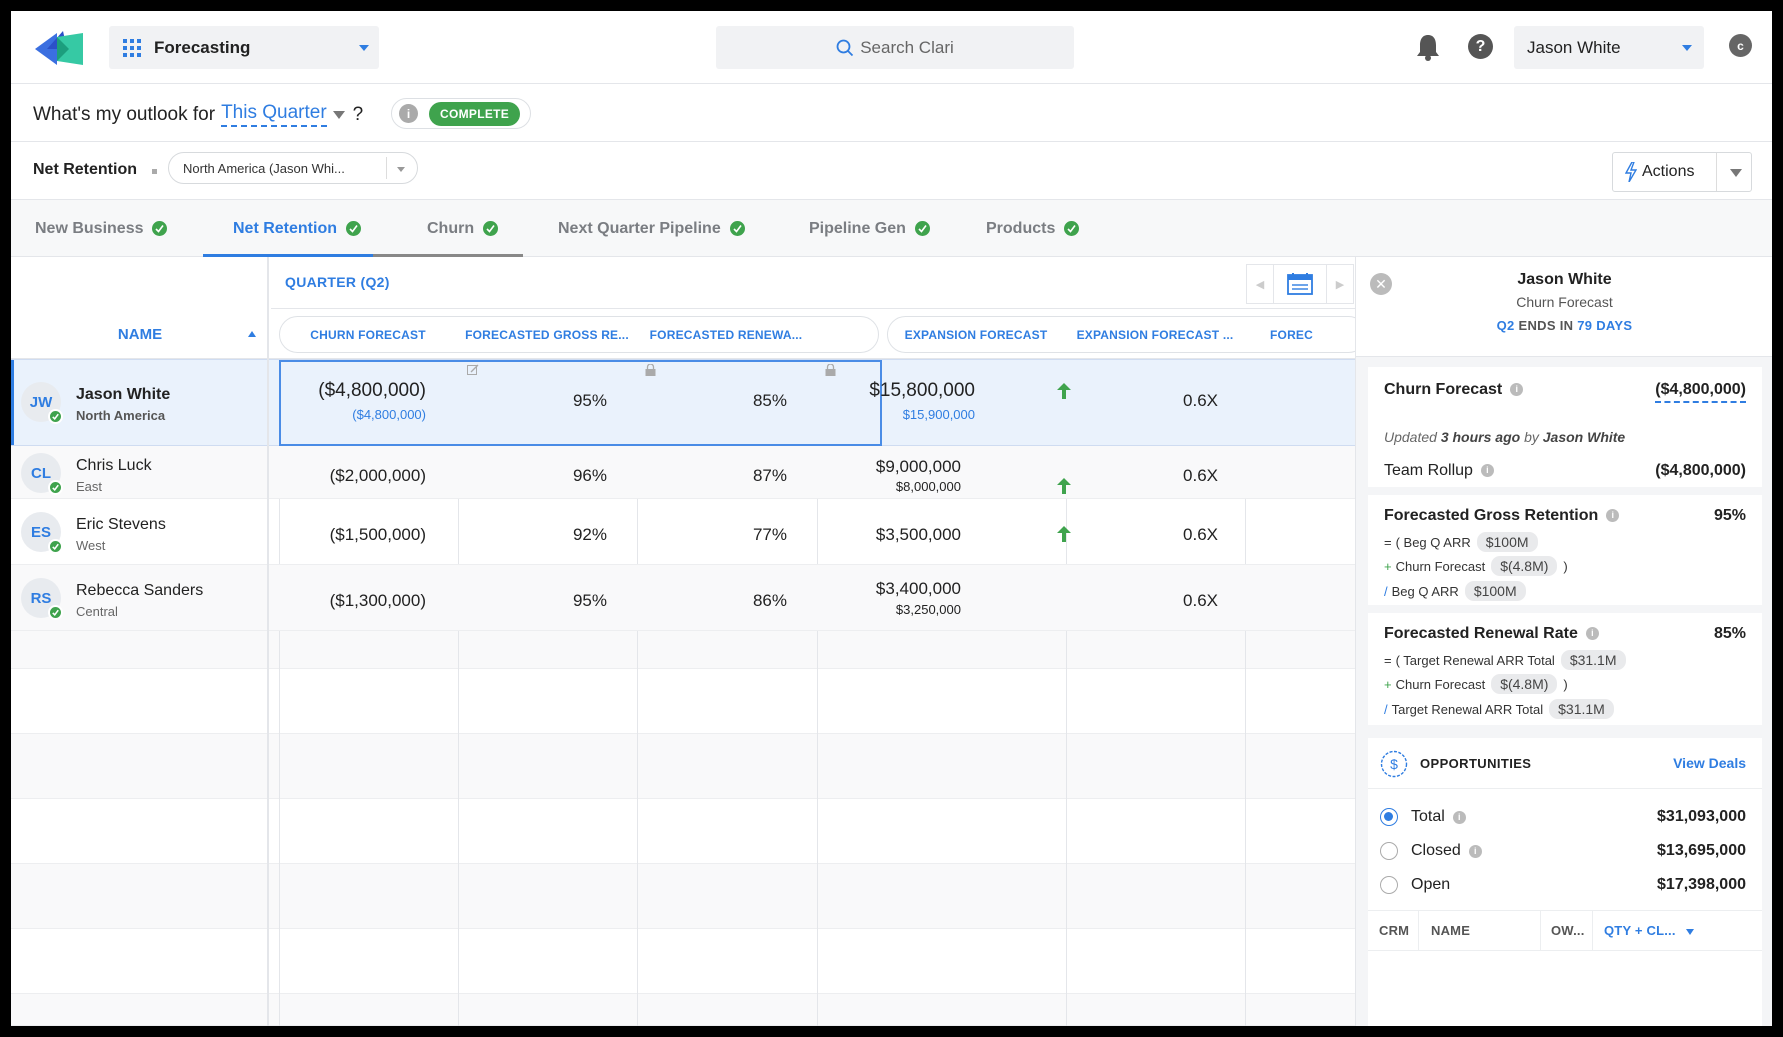 The width and height of the screenshot is (1783, 1037). What do you see at coordinates (139, 591) in the screenshot?
I see `person-name: Rebecca Sanders` at bounding box center [139, 591].